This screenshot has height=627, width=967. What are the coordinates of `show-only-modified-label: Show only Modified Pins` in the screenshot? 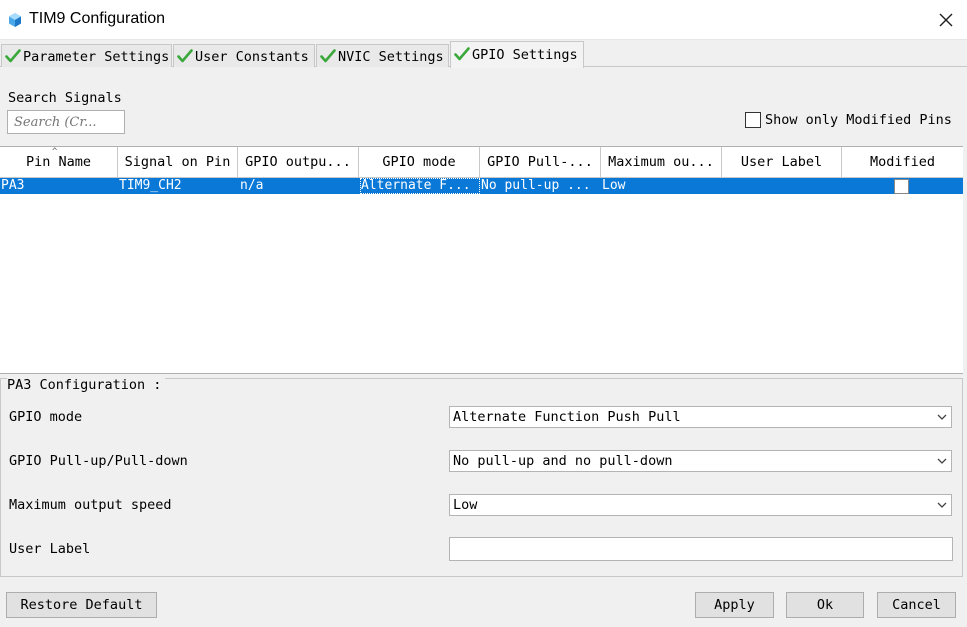 It's located at (858, 120).